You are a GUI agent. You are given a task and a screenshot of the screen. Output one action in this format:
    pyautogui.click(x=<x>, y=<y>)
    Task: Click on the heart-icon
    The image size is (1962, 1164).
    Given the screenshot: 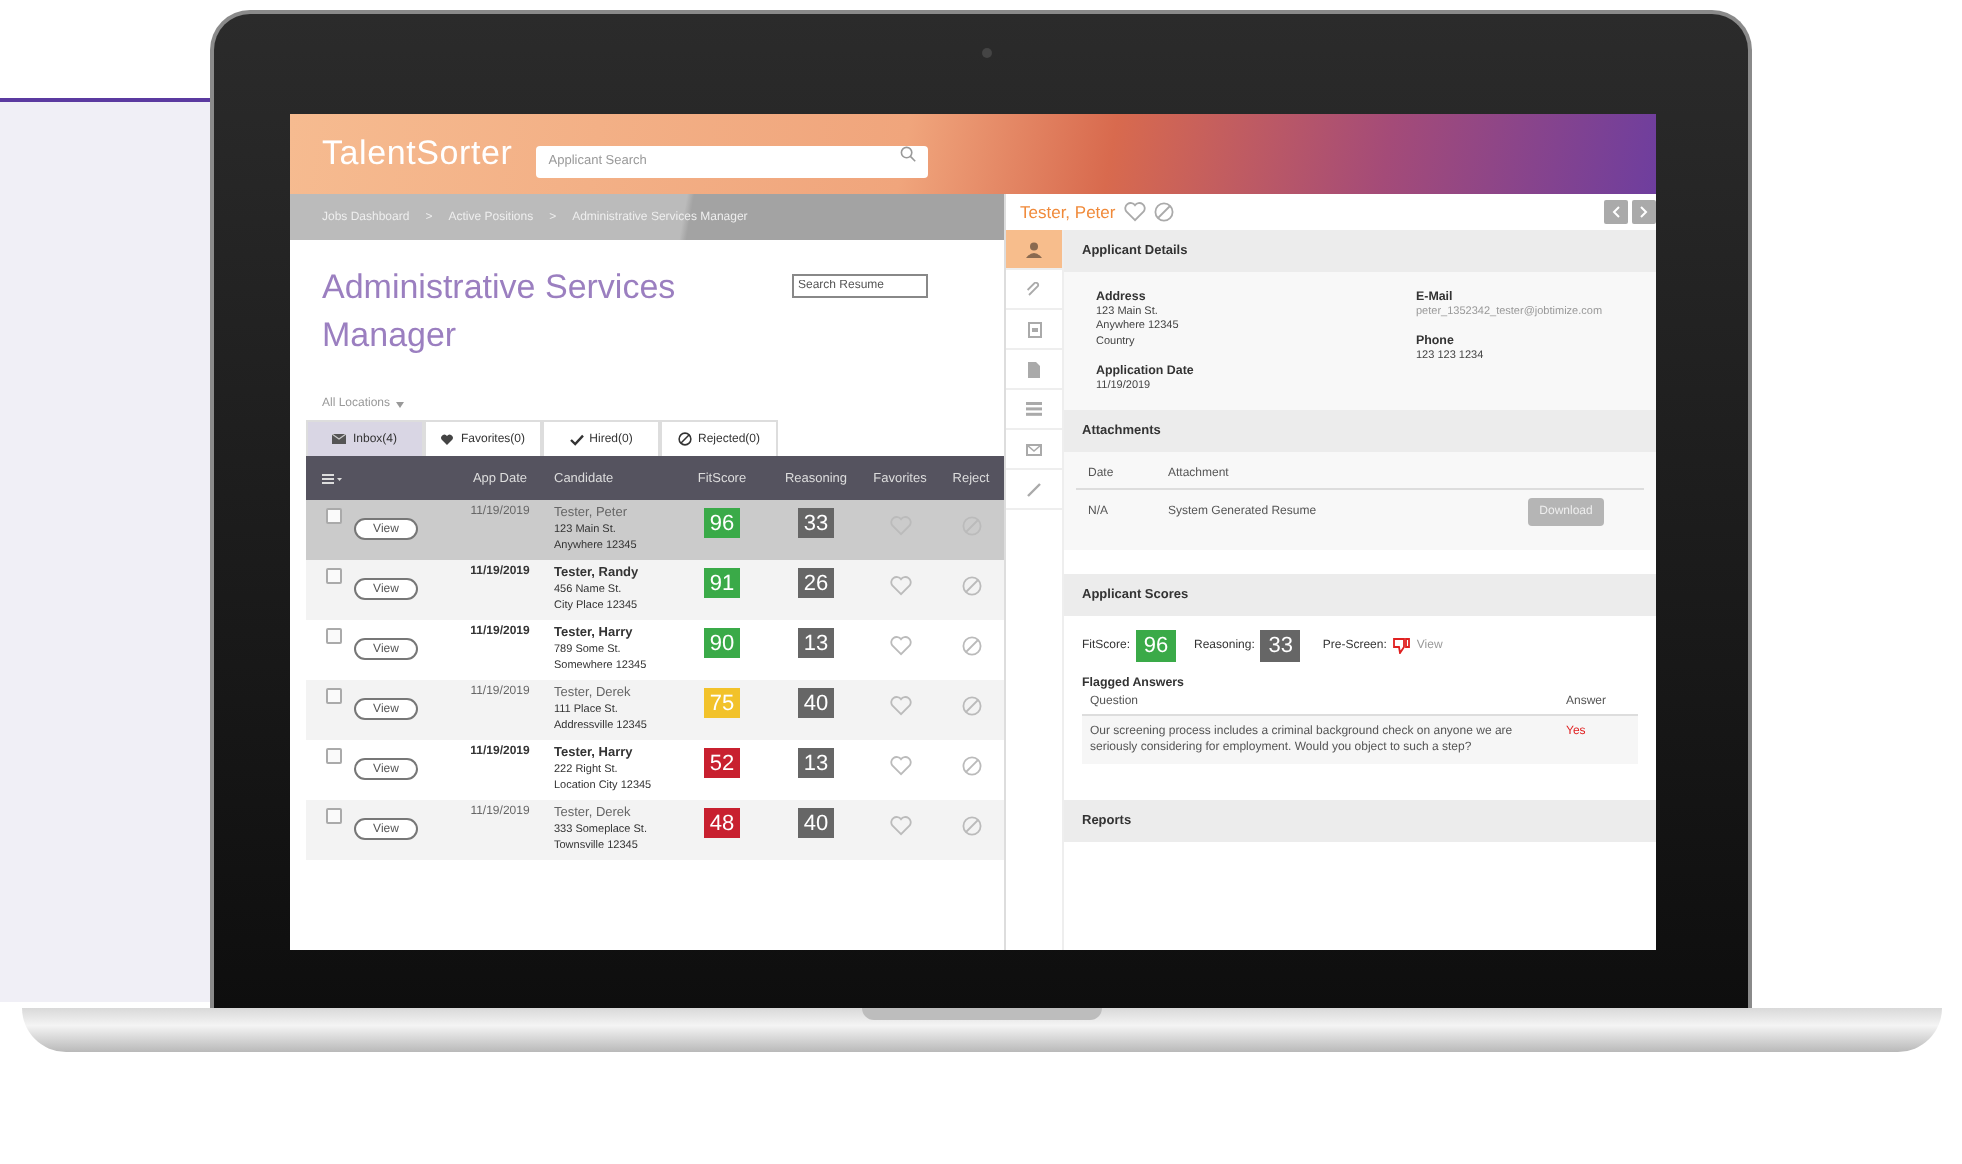 What is the action you would take?
    pyautogui.click(x=447, y=439)
    